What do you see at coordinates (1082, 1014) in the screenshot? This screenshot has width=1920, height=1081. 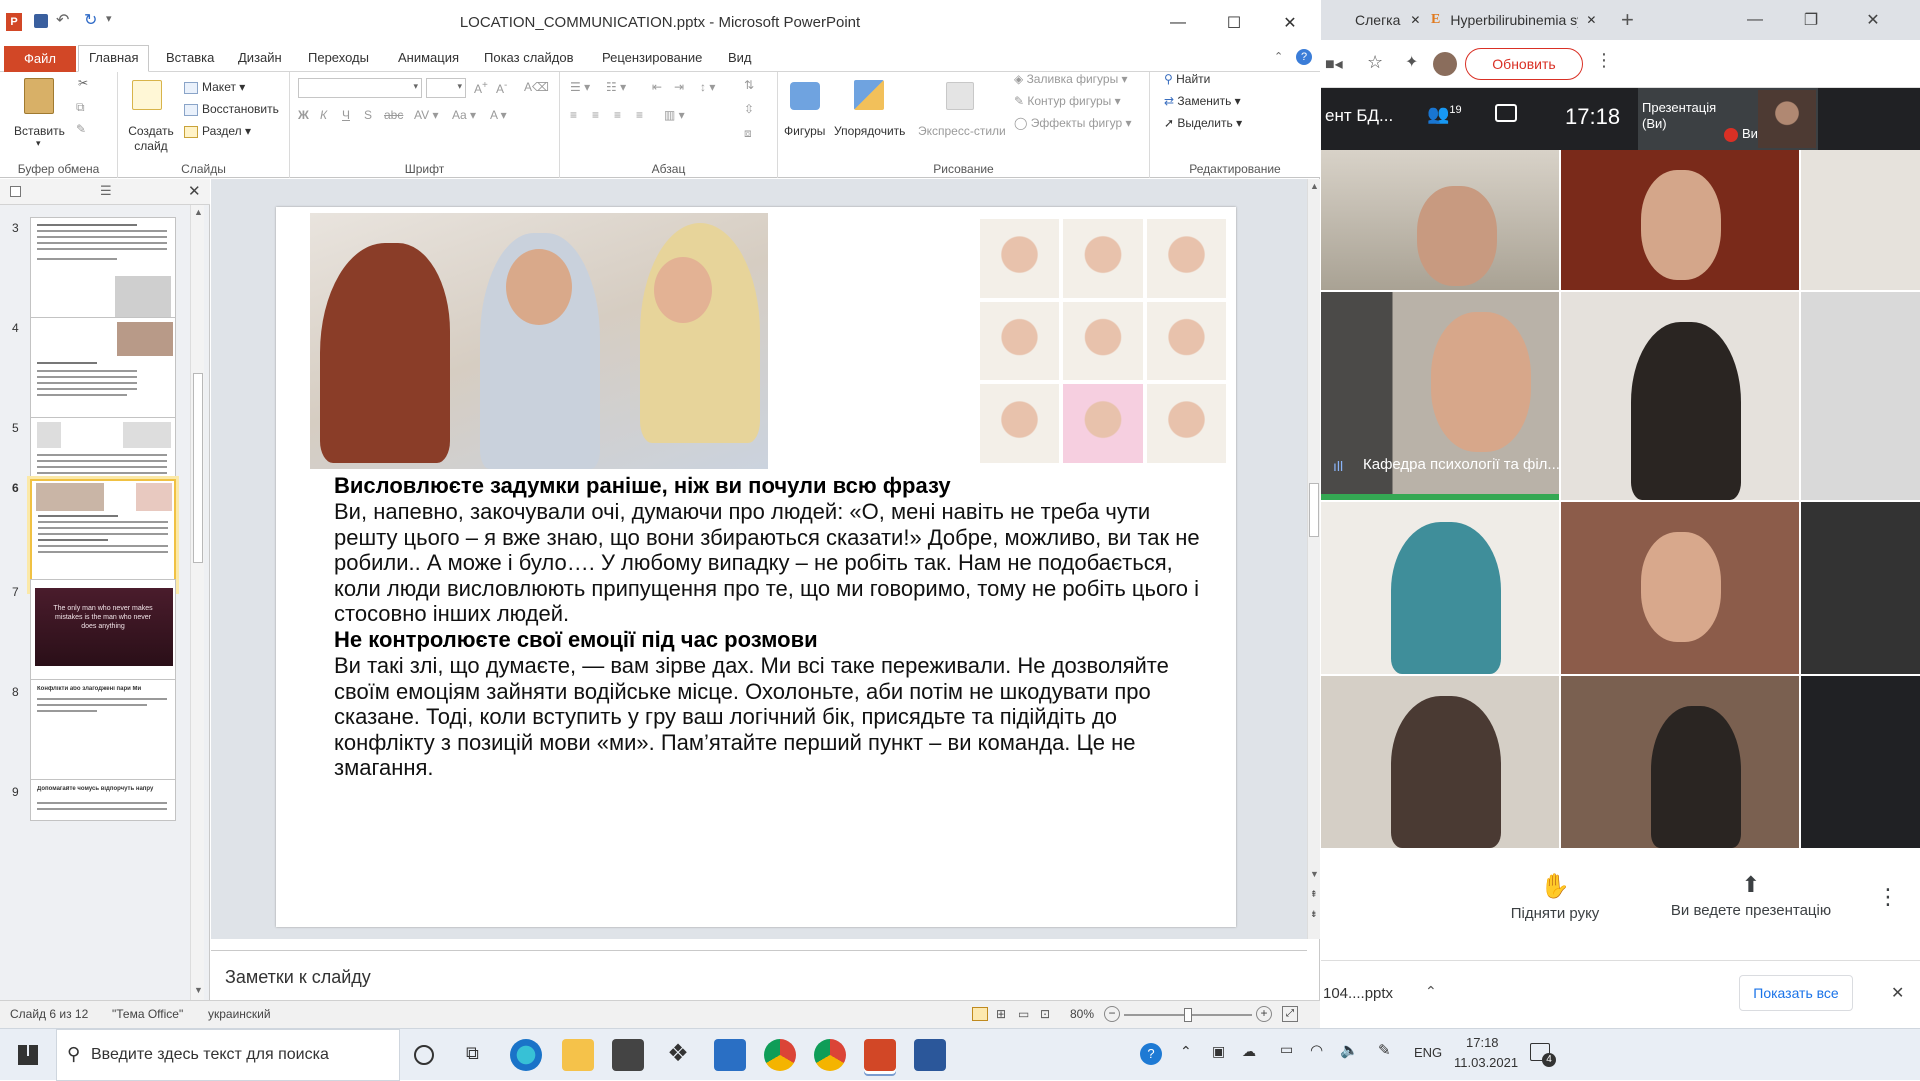 I see `zoom-level: 80%` at bounding box center [1082, 1014].